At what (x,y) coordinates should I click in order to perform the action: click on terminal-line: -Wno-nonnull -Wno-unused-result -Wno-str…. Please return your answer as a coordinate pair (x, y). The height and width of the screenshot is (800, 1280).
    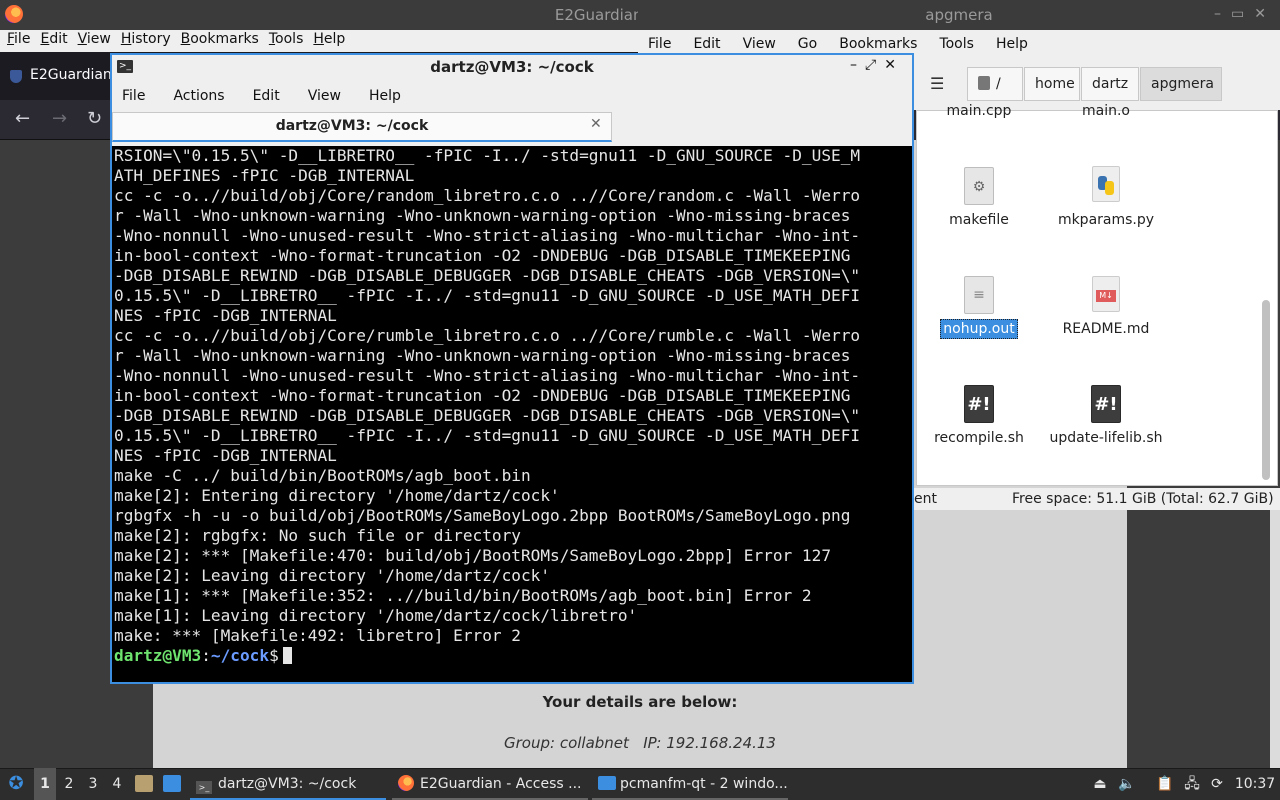
    Looking at the image, I should click on (487, 235).